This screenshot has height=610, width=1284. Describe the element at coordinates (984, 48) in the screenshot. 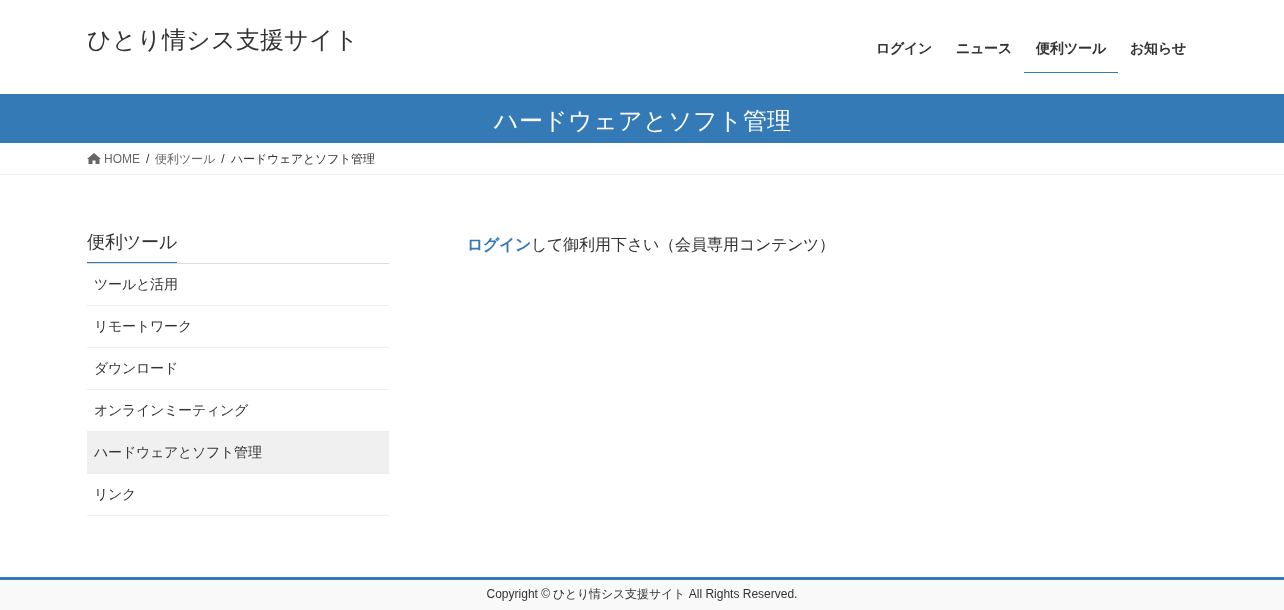

I see `nav-link: ニュース` at that location.